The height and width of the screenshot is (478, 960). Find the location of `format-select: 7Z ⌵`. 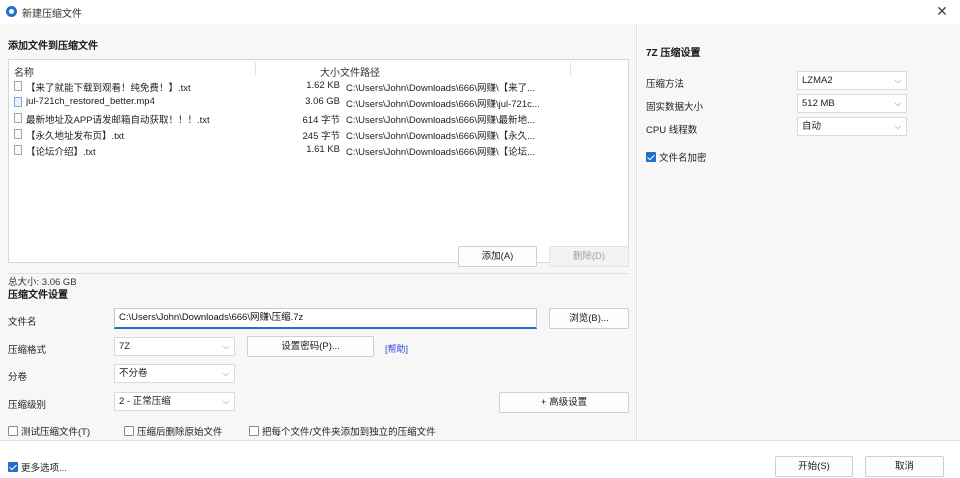

format-select: 7Z ⌵ is located at coordinates (174, 346).